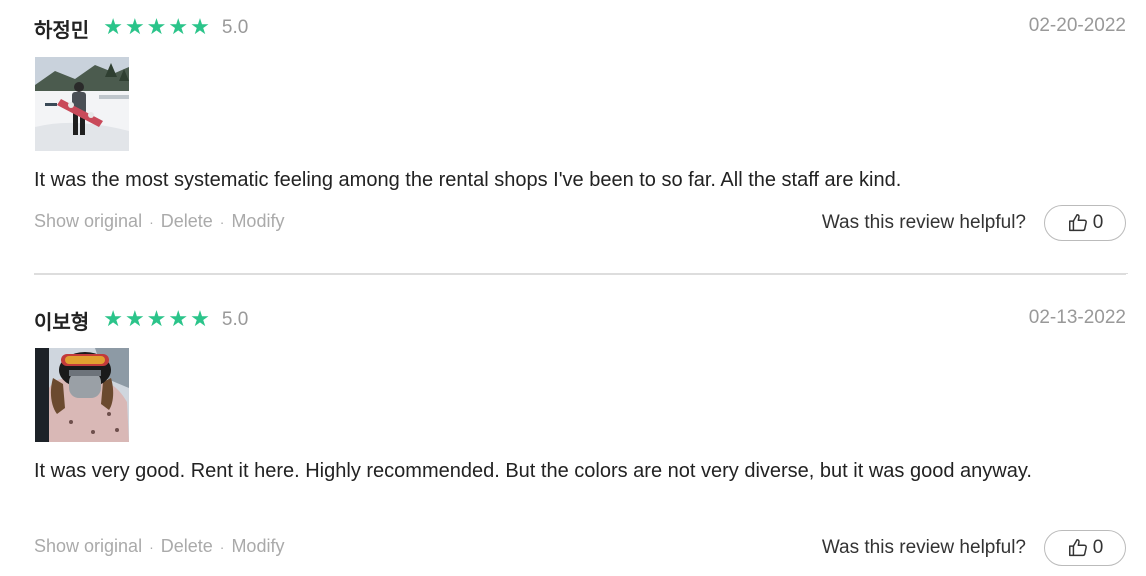  I want to click on selfie-photo-image, so click(82, 395).